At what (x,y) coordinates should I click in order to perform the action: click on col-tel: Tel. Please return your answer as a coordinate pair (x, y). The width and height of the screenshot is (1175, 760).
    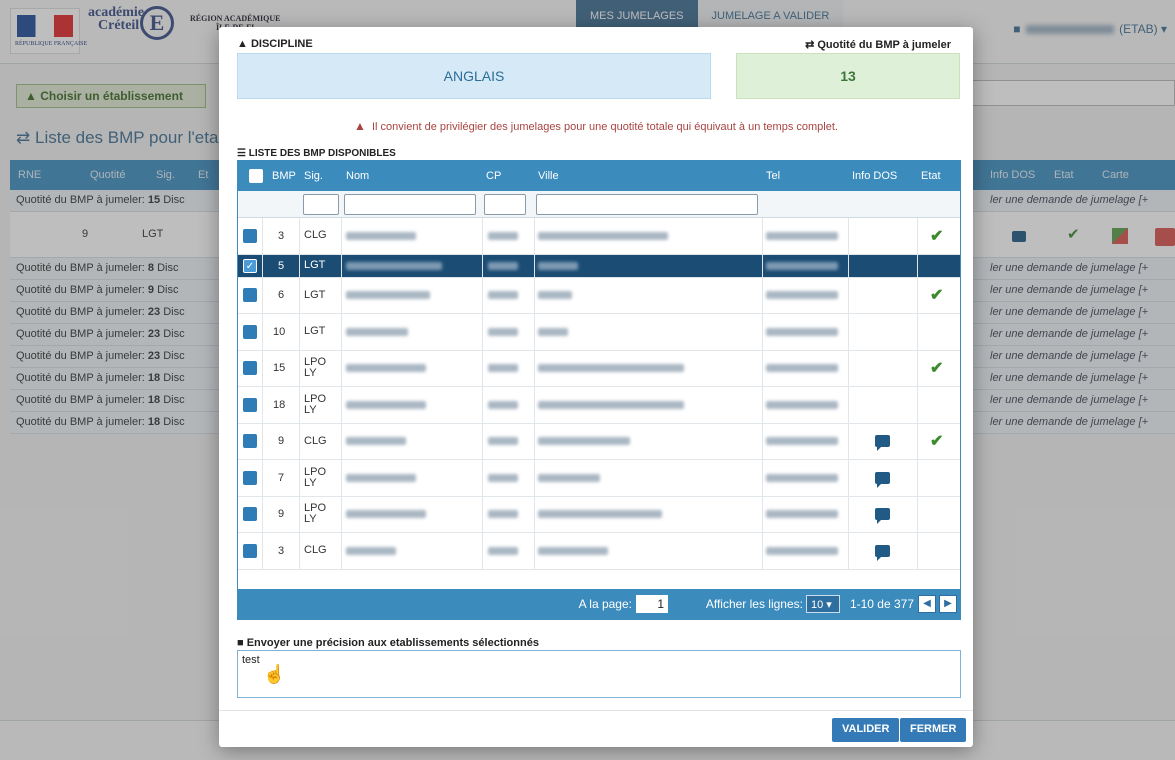
    Looking at the image, I should click on (773, 176).